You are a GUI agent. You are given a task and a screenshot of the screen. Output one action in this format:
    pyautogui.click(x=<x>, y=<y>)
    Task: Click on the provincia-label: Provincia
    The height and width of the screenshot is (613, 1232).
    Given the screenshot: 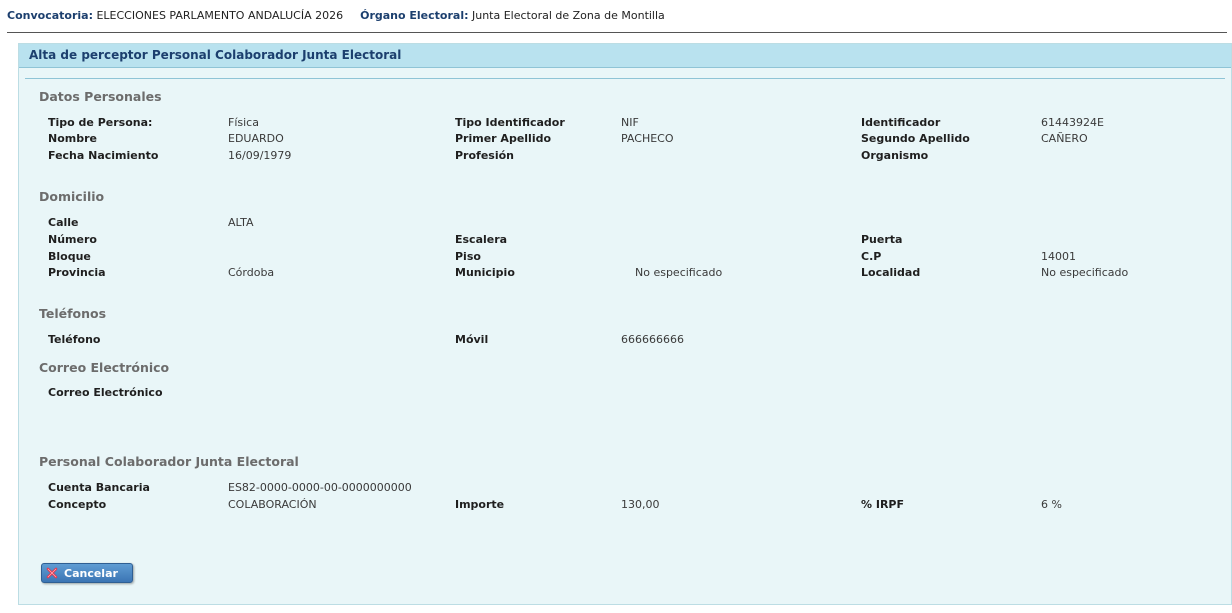 What is the action you would take?
    pyautogui.click(x=77, y=272)
    